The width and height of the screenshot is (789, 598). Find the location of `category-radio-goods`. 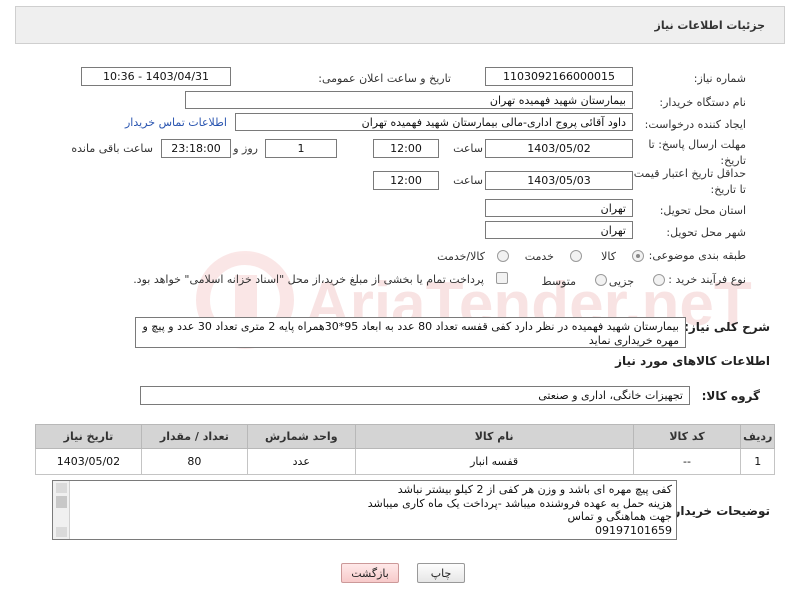

category-radio-goods is located at coordinates (638, 256).